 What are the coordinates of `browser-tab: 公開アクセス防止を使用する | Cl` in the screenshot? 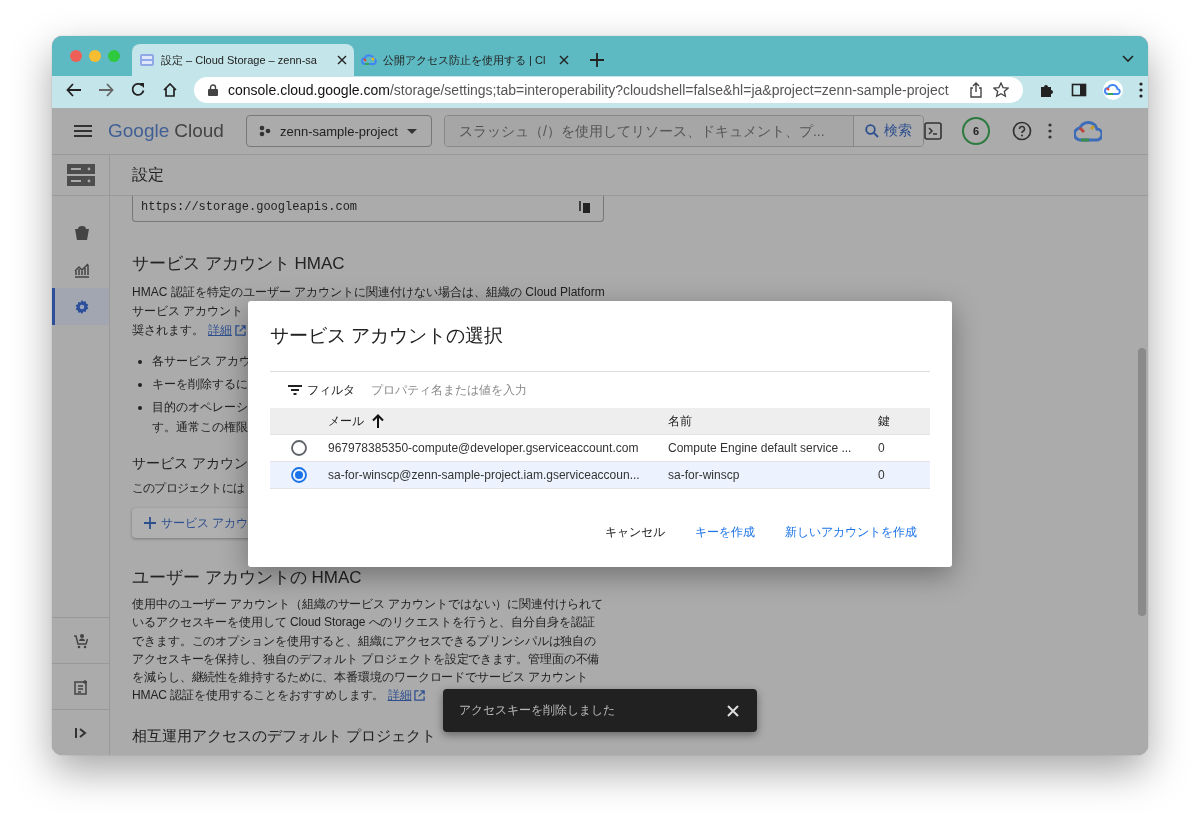 It's located at (465, 60).